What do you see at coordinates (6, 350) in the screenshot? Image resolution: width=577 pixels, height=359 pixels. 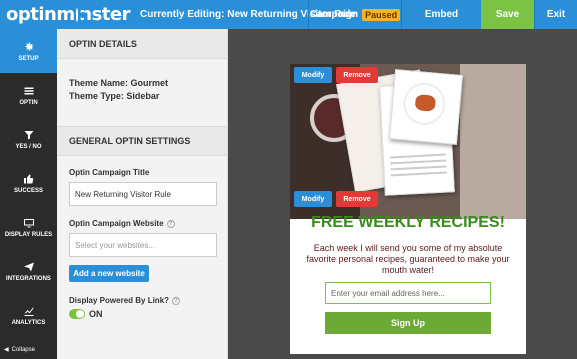 I see `collapse-icon: ◀` at bounding box center [6, 350].